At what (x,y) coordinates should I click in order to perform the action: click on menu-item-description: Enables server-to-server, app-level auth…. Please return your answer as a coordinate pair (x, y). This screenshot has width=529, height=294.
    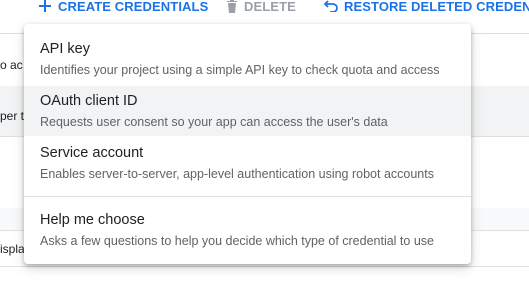
    Looking at the image, I should click on (237, 174).